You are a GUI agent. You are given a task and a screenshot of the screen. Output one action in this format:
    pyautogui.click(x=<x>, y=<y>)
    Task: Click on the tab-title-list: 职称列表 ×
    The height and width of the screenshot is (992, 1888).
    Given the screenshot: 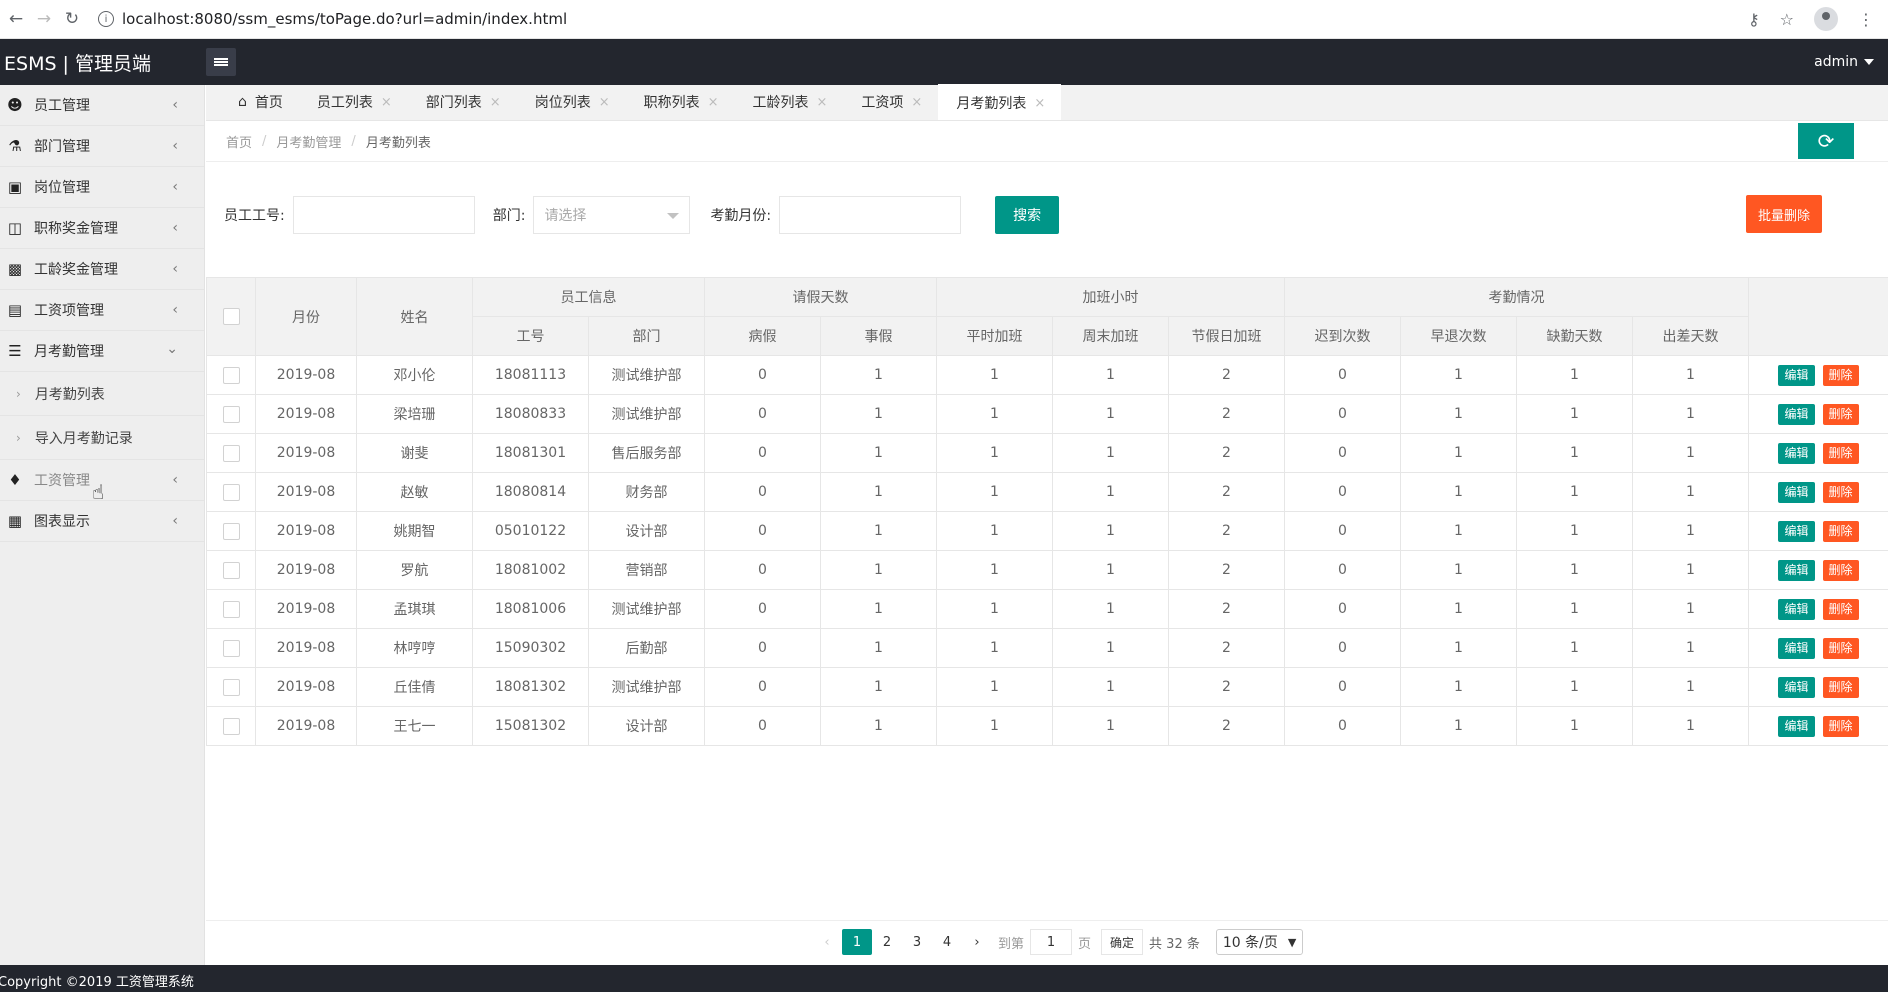 What is the action you would take?
    pyautogui.click(x=680, y=102)
    